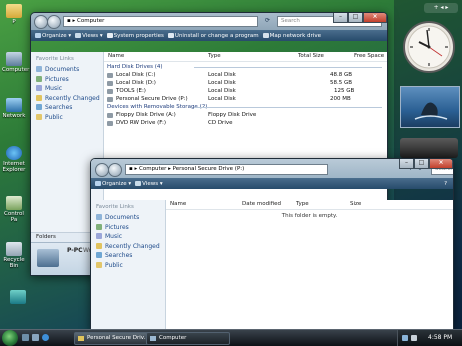 The width and height of the screenshot is (462, 346). Describe the element at coordinates (245, 107) in the screenshot. I see `group-header-removable: Devices with Removable Storage (2)` at that location.